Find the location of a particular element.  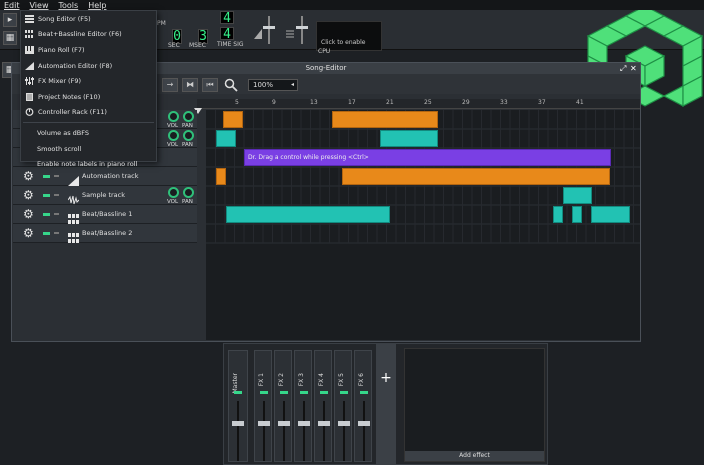

menu-help: Help is located at coordinates (97, 5).